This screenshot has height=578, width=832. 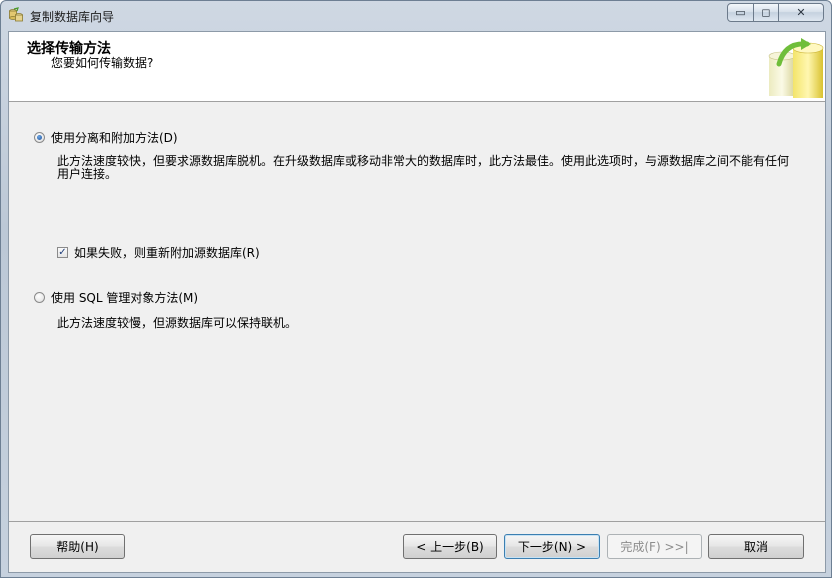 I want to click on option-smo: 使用 SQL 管理对象方法(M), so click(x=116, y=297).